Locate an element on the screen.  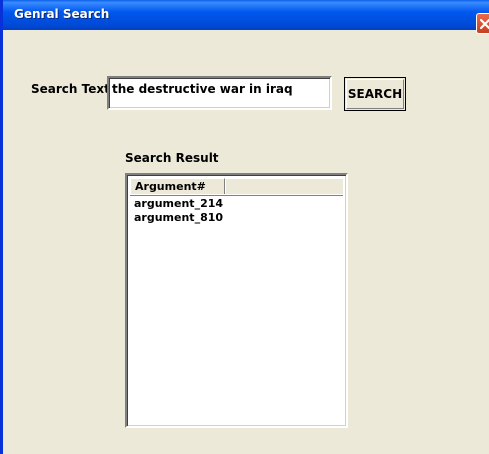
column-header-argument: Argument# is located at coordinates (177, 186).